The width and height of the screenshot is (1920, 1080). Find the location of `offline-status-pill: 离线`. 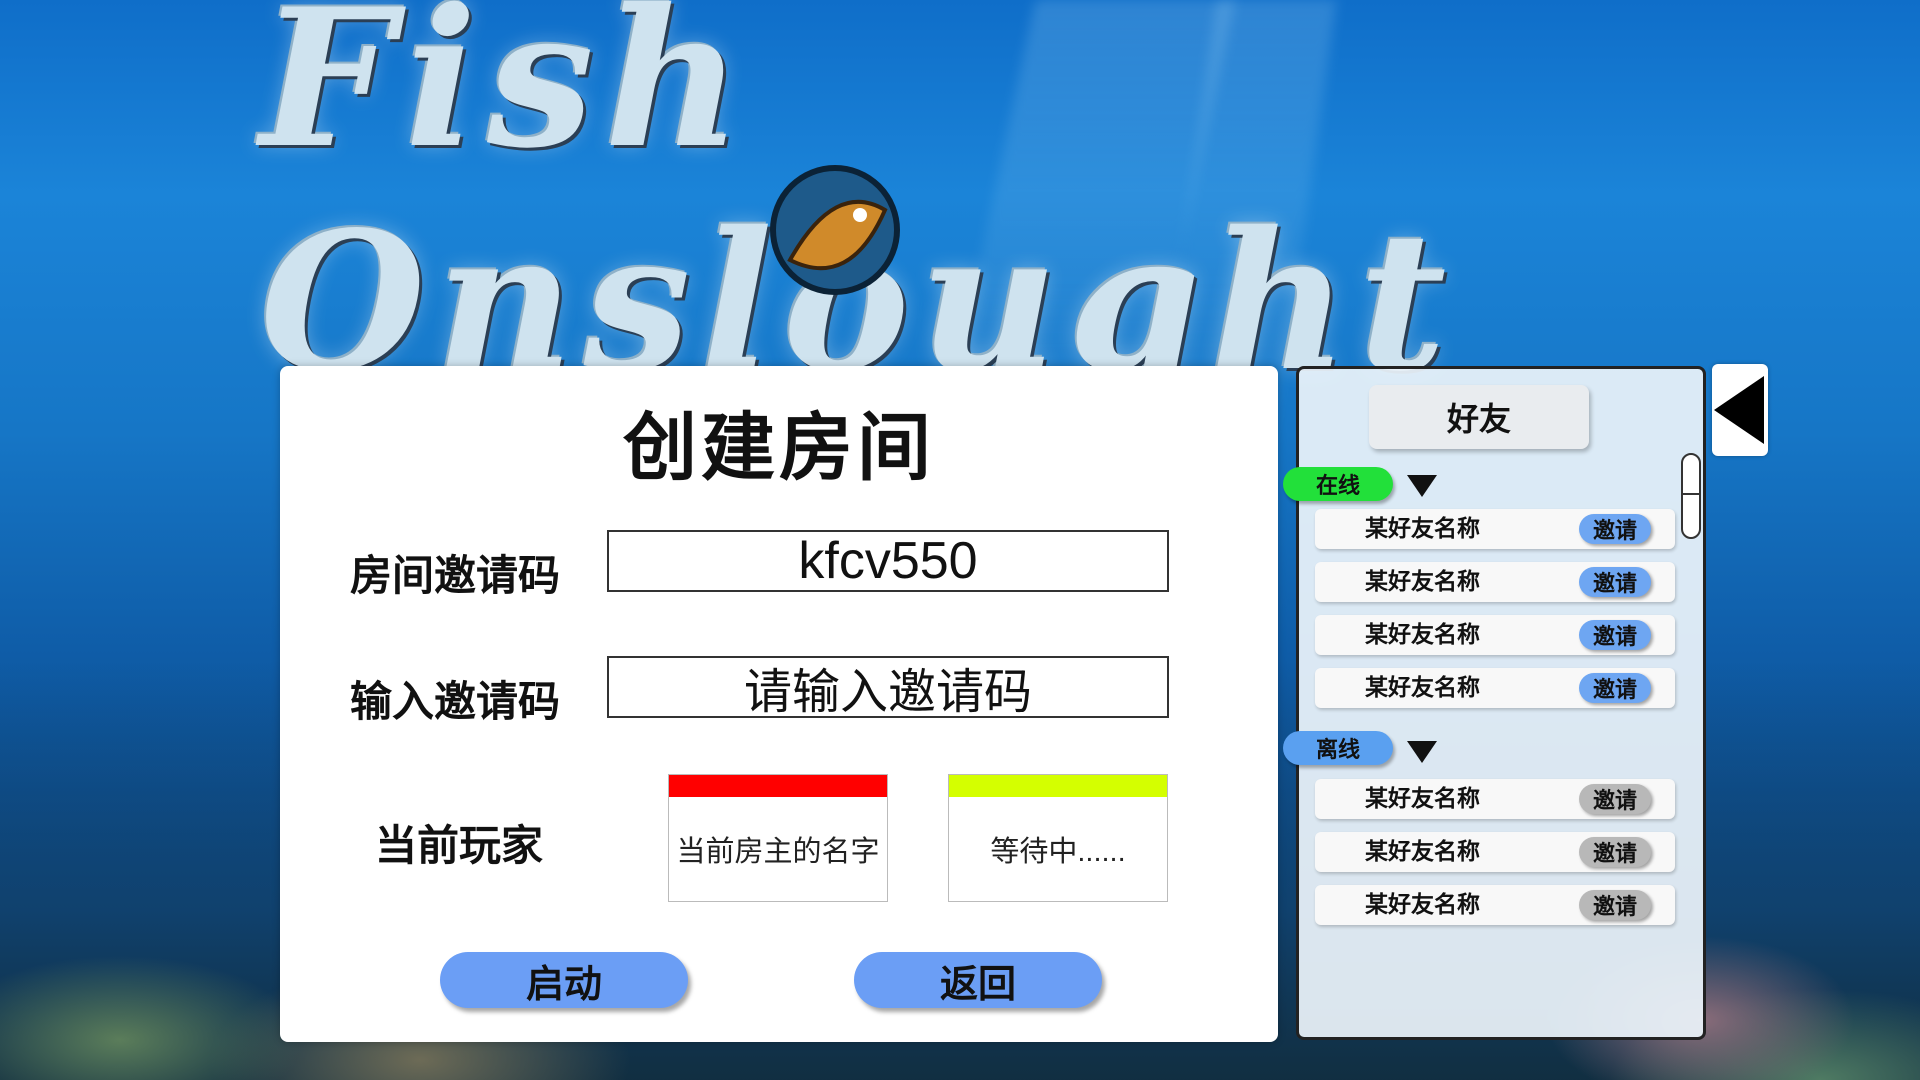

offline-status-pill: 离线 is located at coordinates (1338, 748).